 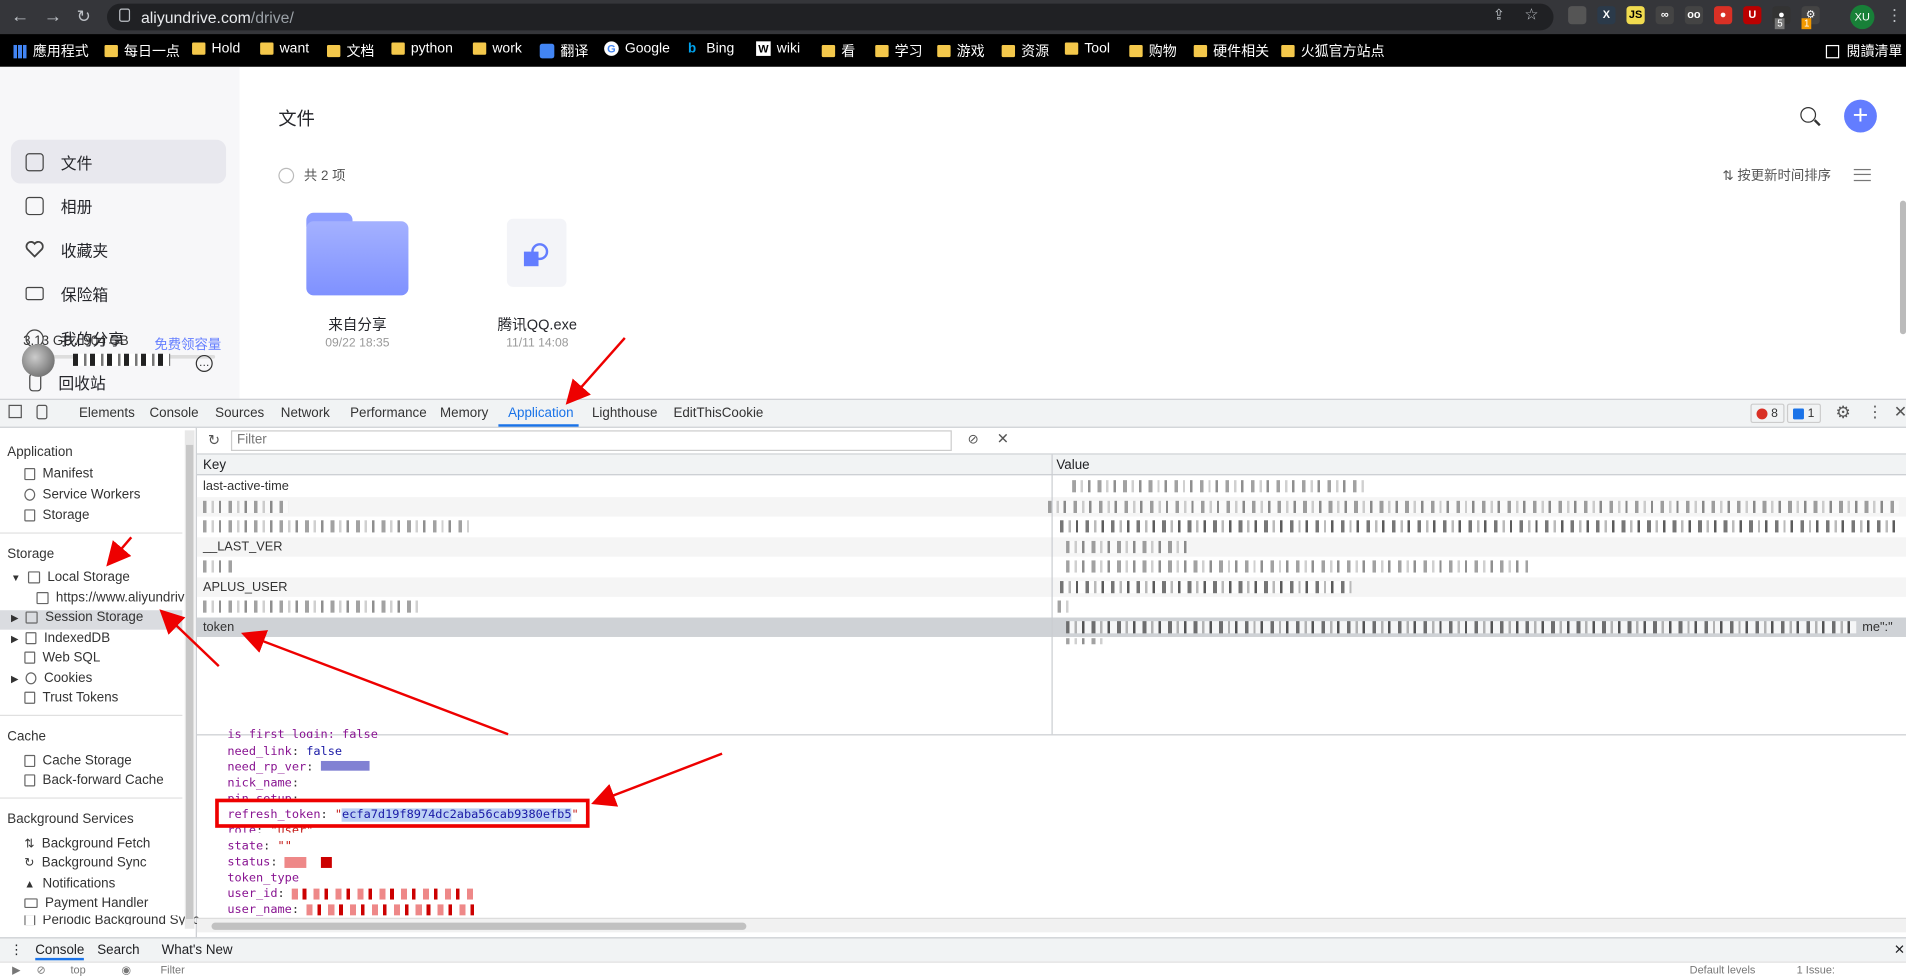 I want to click on tree-periodic-sync: Periodic Background Sync, so click(x=111, y=920).